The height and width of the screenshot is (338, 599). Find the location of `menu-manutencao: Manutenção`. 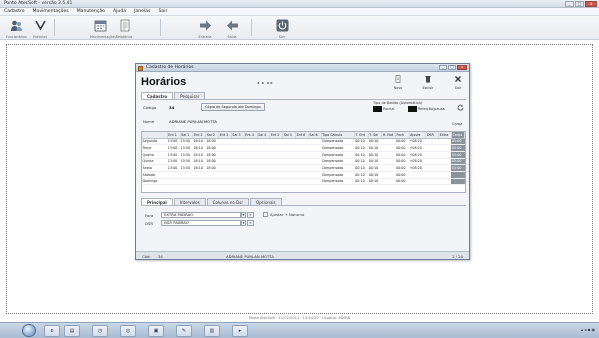

menu-manutencao: Manutenção is located at coordinates (91, 11).